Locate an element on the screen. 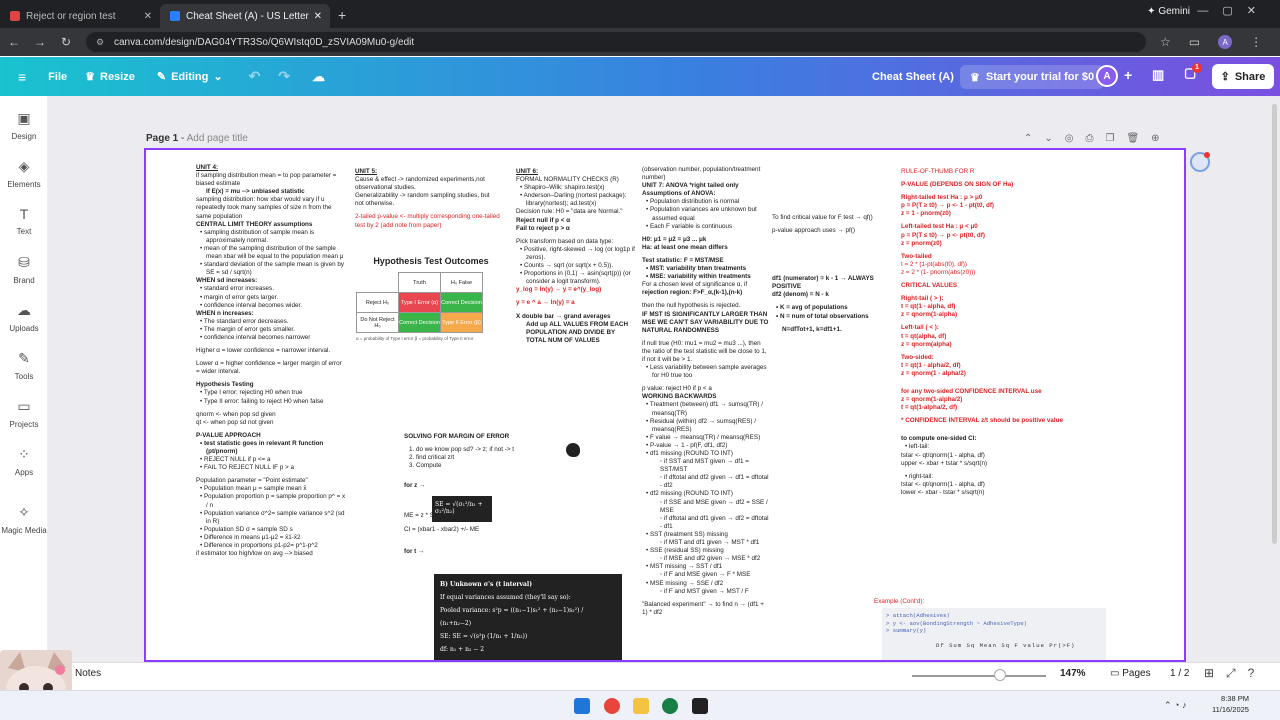 This screenshot has width=1280, height=720. editing-mode-dropdown: ✎ Editing ⌄ is located at coordinates (189, 77).